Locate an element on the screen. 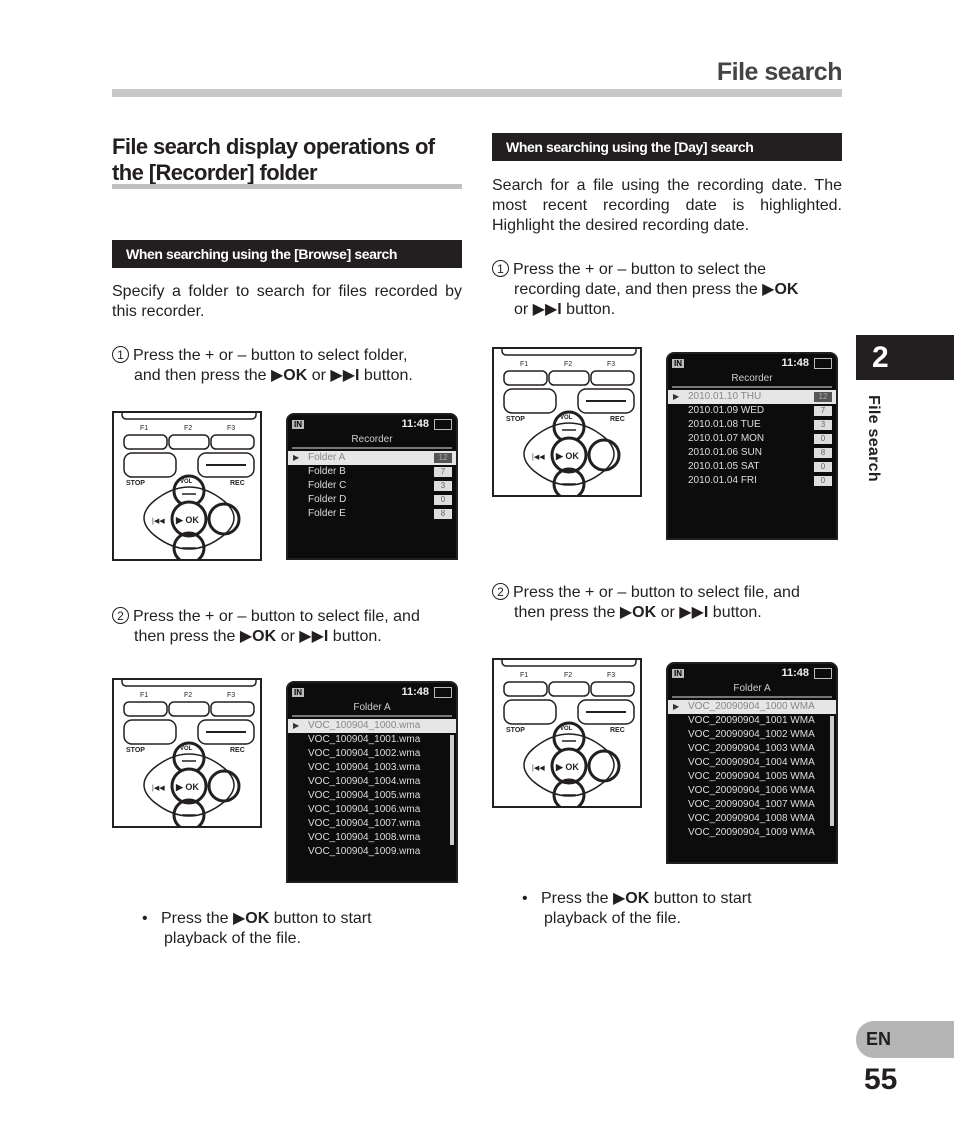 The image size is (954, 1148). page-number: 55 is located at coordinates (881, 1079).